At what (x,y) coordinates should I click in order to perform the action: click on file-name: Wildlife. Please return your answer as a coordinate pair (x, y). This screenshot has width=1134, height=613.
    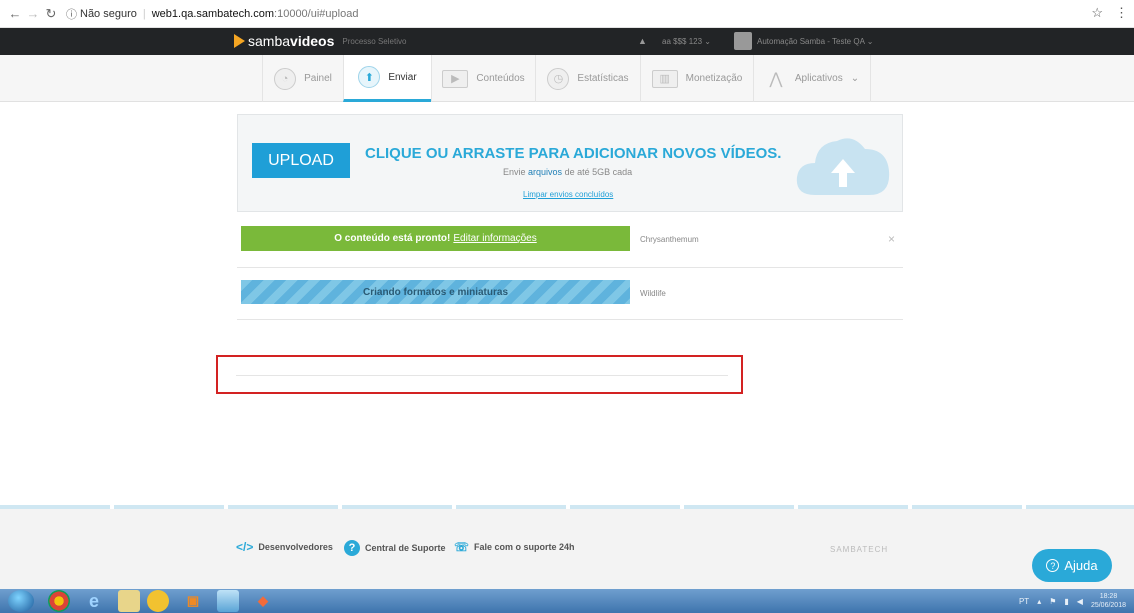
    Looking at the image, I should click on (653, 293).